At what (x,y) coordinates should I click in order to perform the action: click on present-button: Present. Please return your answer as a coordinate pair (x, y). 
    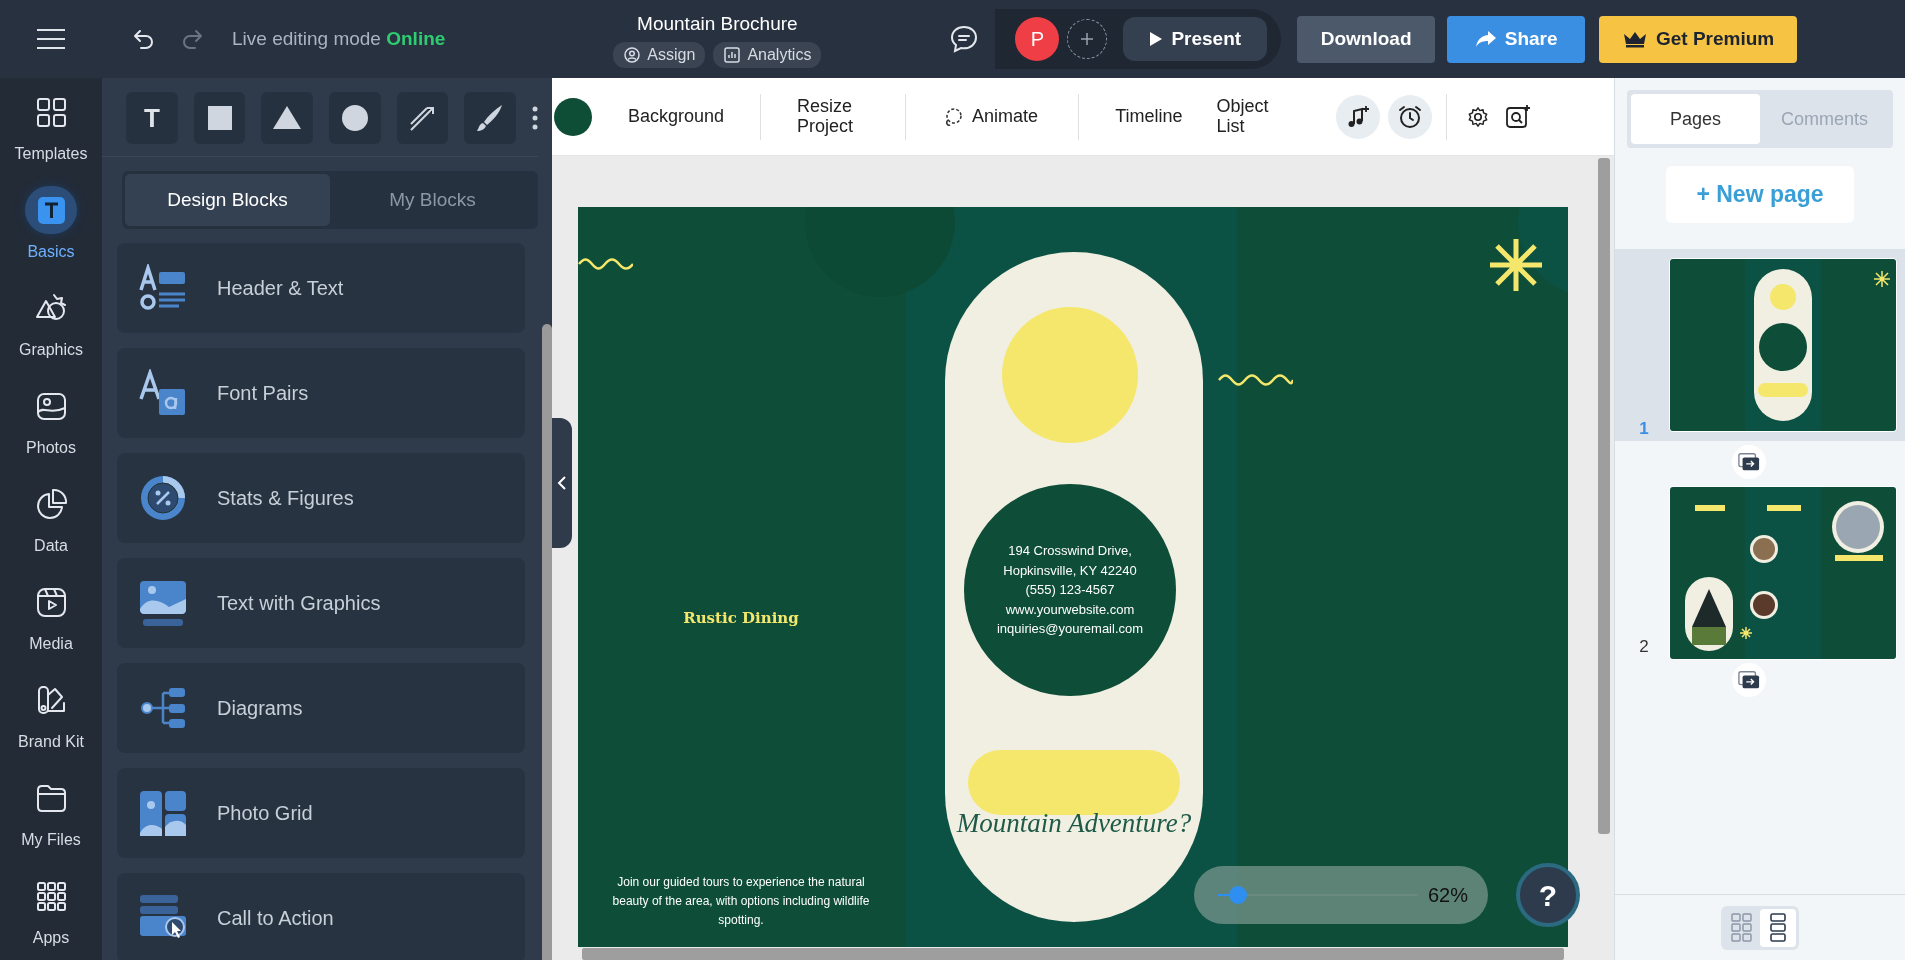
    Looking at the image, I should click on (1195, 39).